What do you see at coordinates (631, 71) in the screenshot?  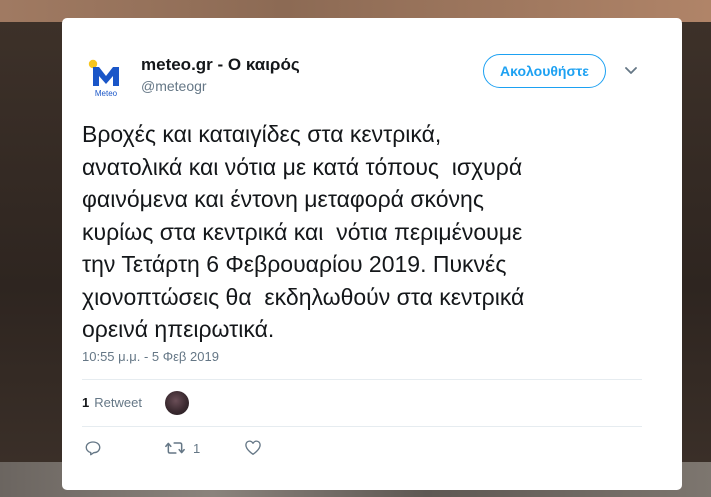 I see `chevron-down-icon` at bounding box center [631, 71].